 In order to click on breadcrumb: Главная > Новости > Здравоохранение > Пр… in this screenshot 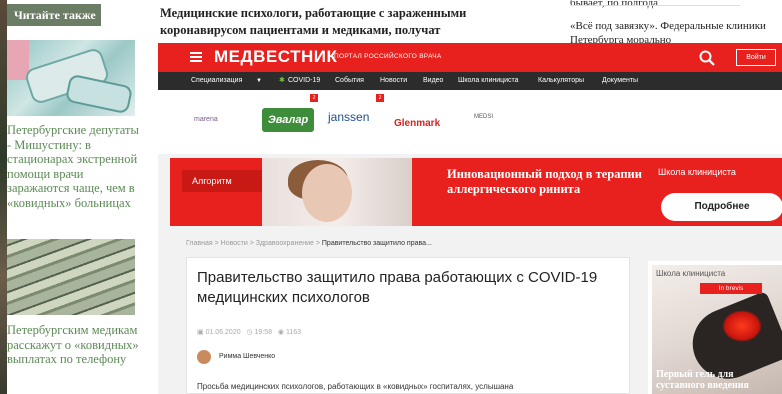, I will do `click(309, 243)`.